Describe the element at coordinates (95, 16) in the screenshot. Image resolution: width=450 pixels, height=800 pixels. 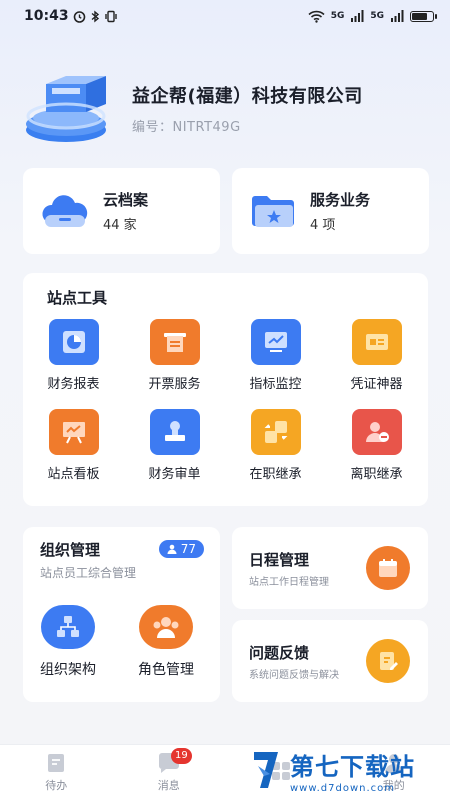
I see `bluetooth-icon` at that location.